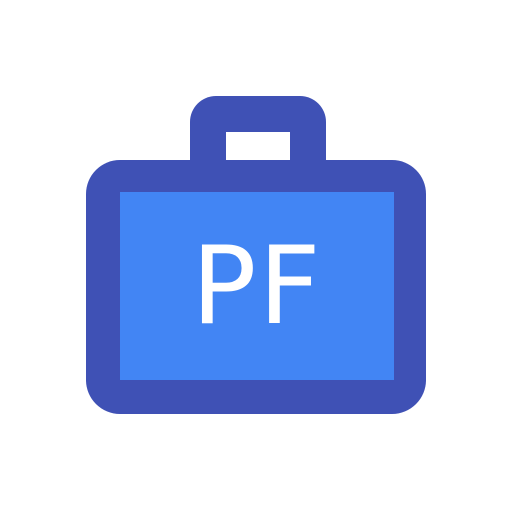  Describe the element at coordinates (257, 286) in the screenshot. I see `icon-monogram-label: PF` at that location.